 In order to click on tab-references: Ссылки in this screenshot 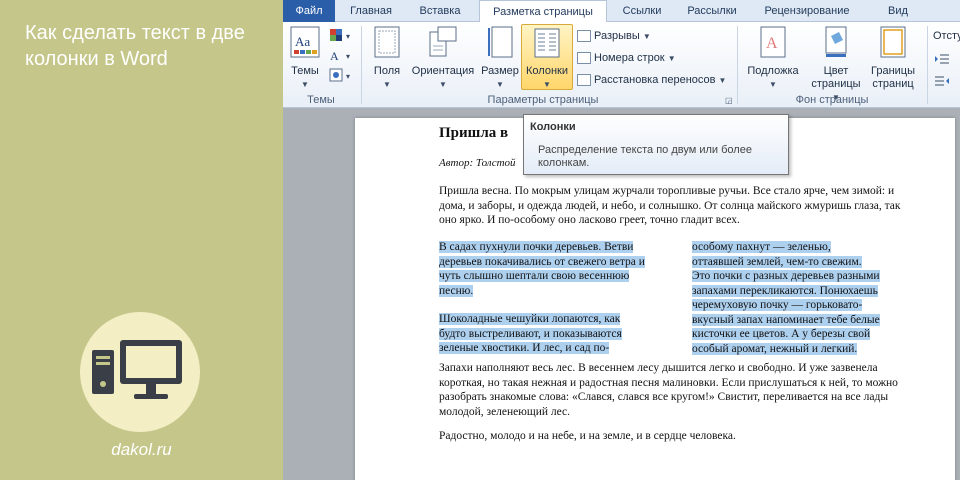, I will do `click(642, 11)`.